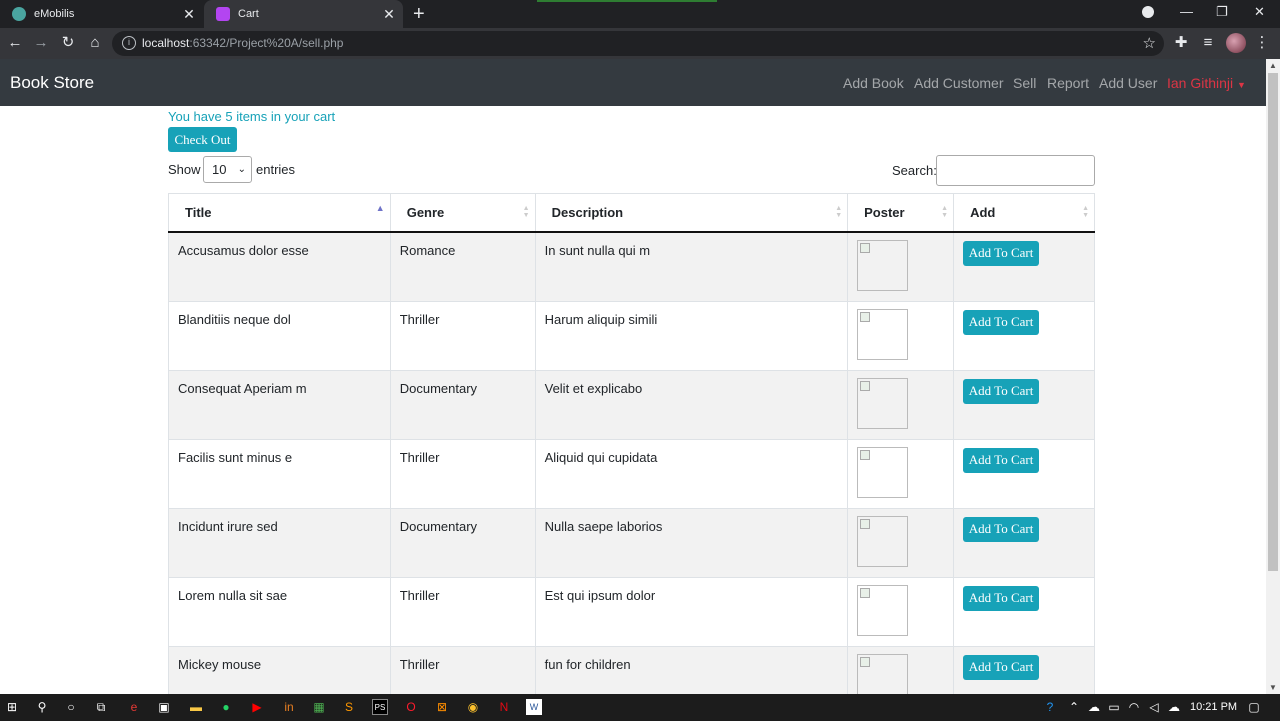 The image size is (1280, 721). I want to click on nav-add-user: Add User, so click(1128, 83).